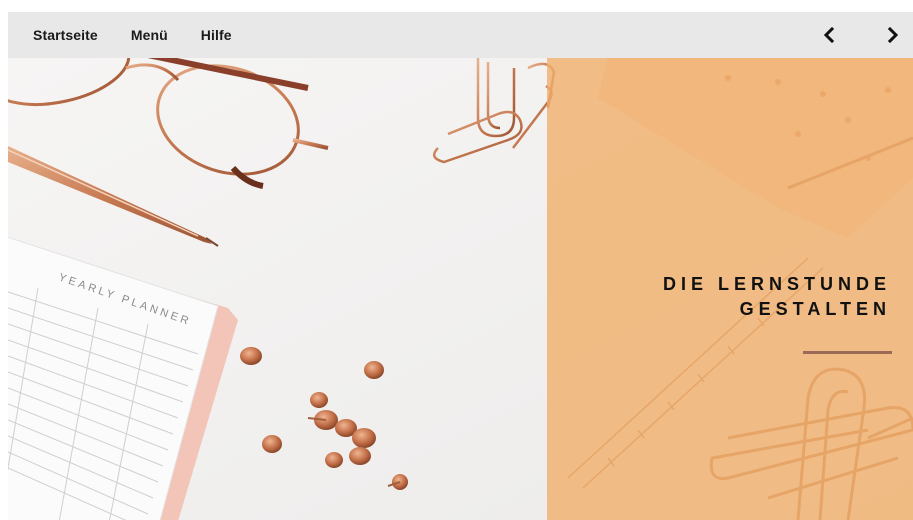 This screenshot has width=913, height=520. What do you see at coordinates (776, 284) in the screenshot?
I see `headline-line-1: DIE LERNSTUNDE` at bounding box center [776, 284].